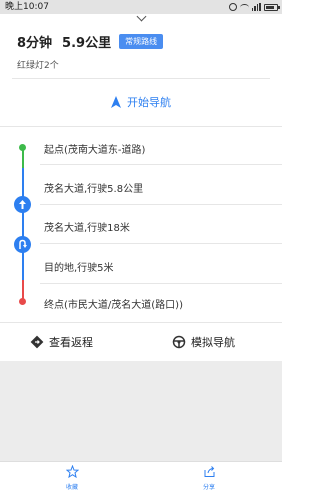 This screenshot has width=320, height=500. What do you see at coordinates (213, 342) in the screenshot?
I see `simulate-navigation-label: 模拟导航` at bounding box center [213, 342].